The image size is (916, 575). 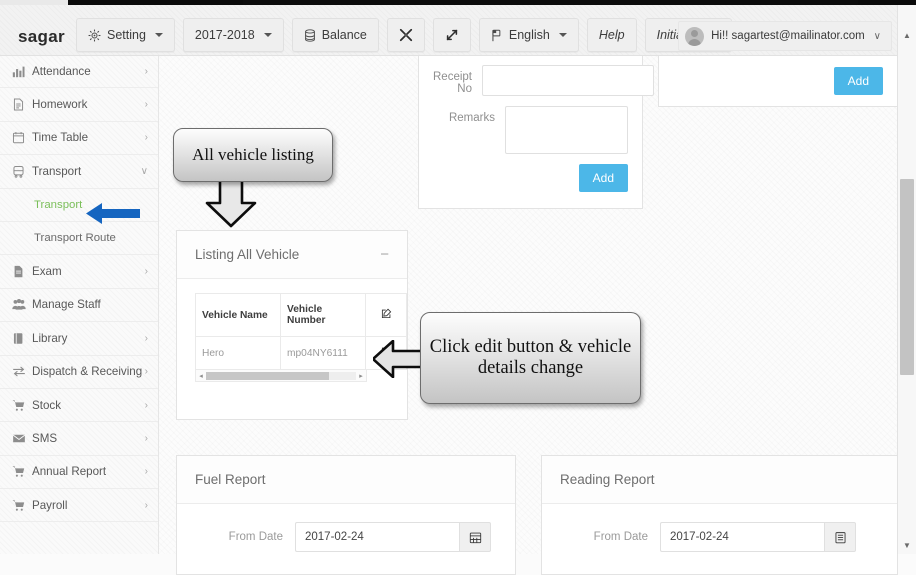 I want to click on expand-icon, so click(x=452, y=35).